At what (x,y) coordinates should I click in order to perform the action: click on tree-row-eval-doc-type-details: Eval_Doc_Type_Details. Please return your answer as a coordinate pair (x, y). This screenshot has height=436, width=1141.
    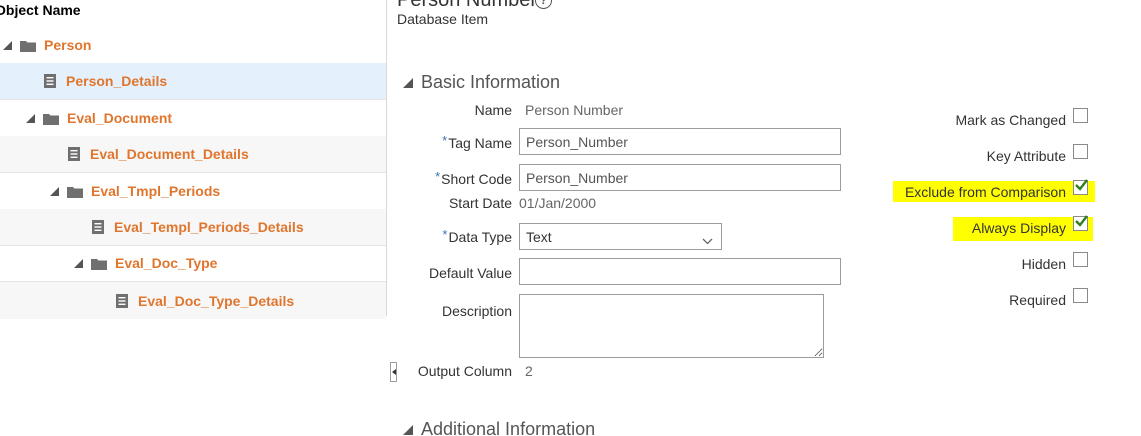
    Looking at the image, I should click on (193, 300).